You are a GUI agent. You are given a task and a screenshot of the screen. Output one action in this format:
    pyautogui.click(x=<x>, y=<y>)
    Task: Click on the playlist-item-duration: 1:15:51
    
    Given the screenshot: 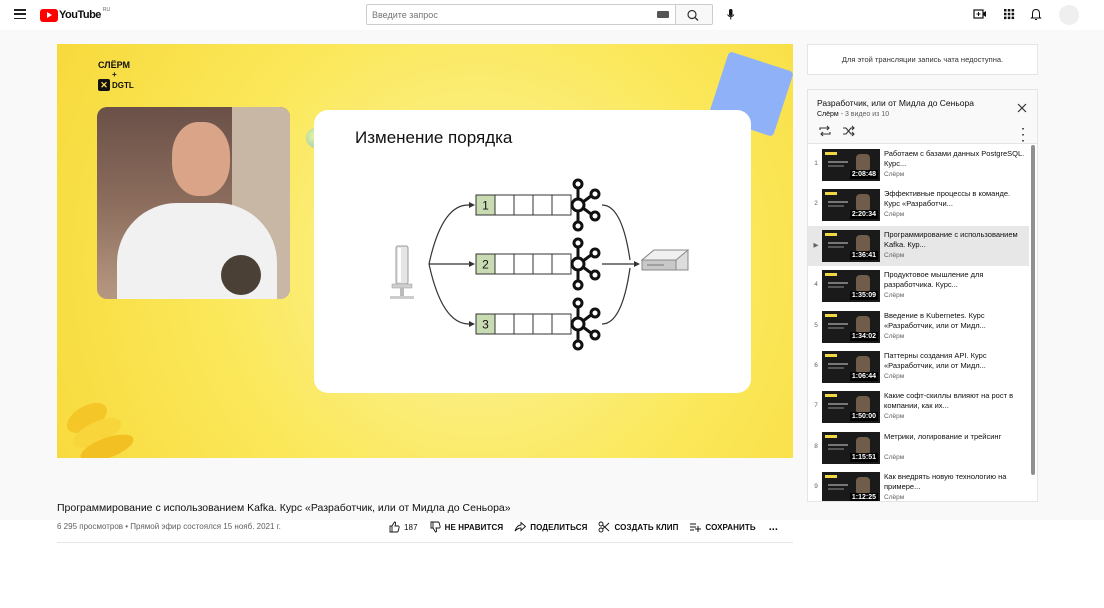 What is the action you would take?
    pyautogui.click(x=863, y=457)
    